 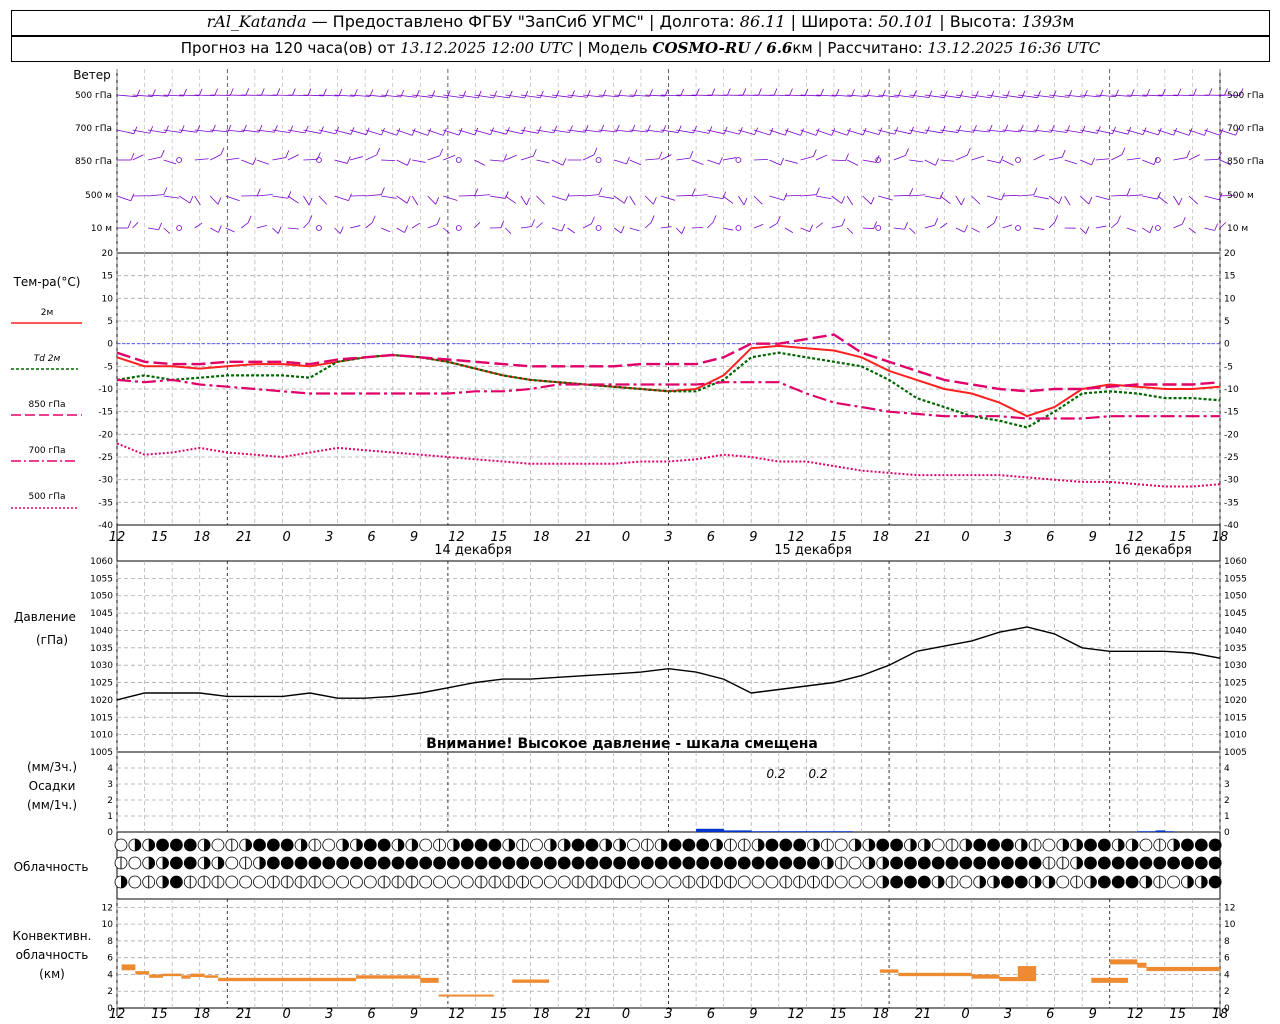 I want to click on pres-ytick-left: 1030, so click(x=101, y=666).